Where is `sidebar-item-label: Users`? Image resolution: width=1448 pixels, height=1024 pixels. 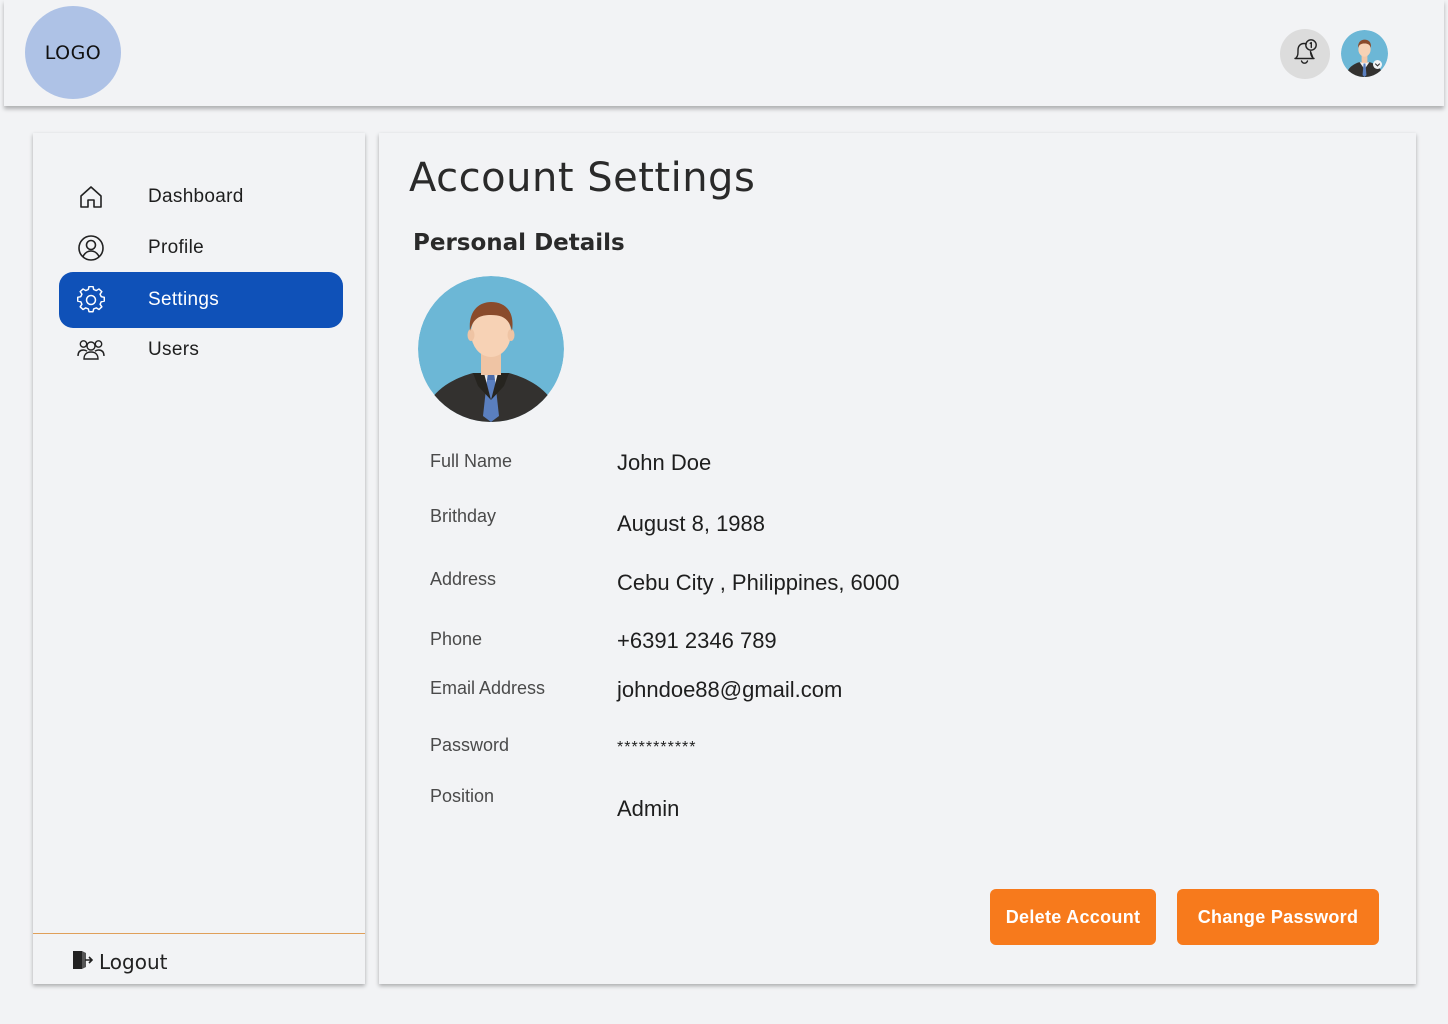 sidebar-item-label: Users is located at coordinates (174, 349).